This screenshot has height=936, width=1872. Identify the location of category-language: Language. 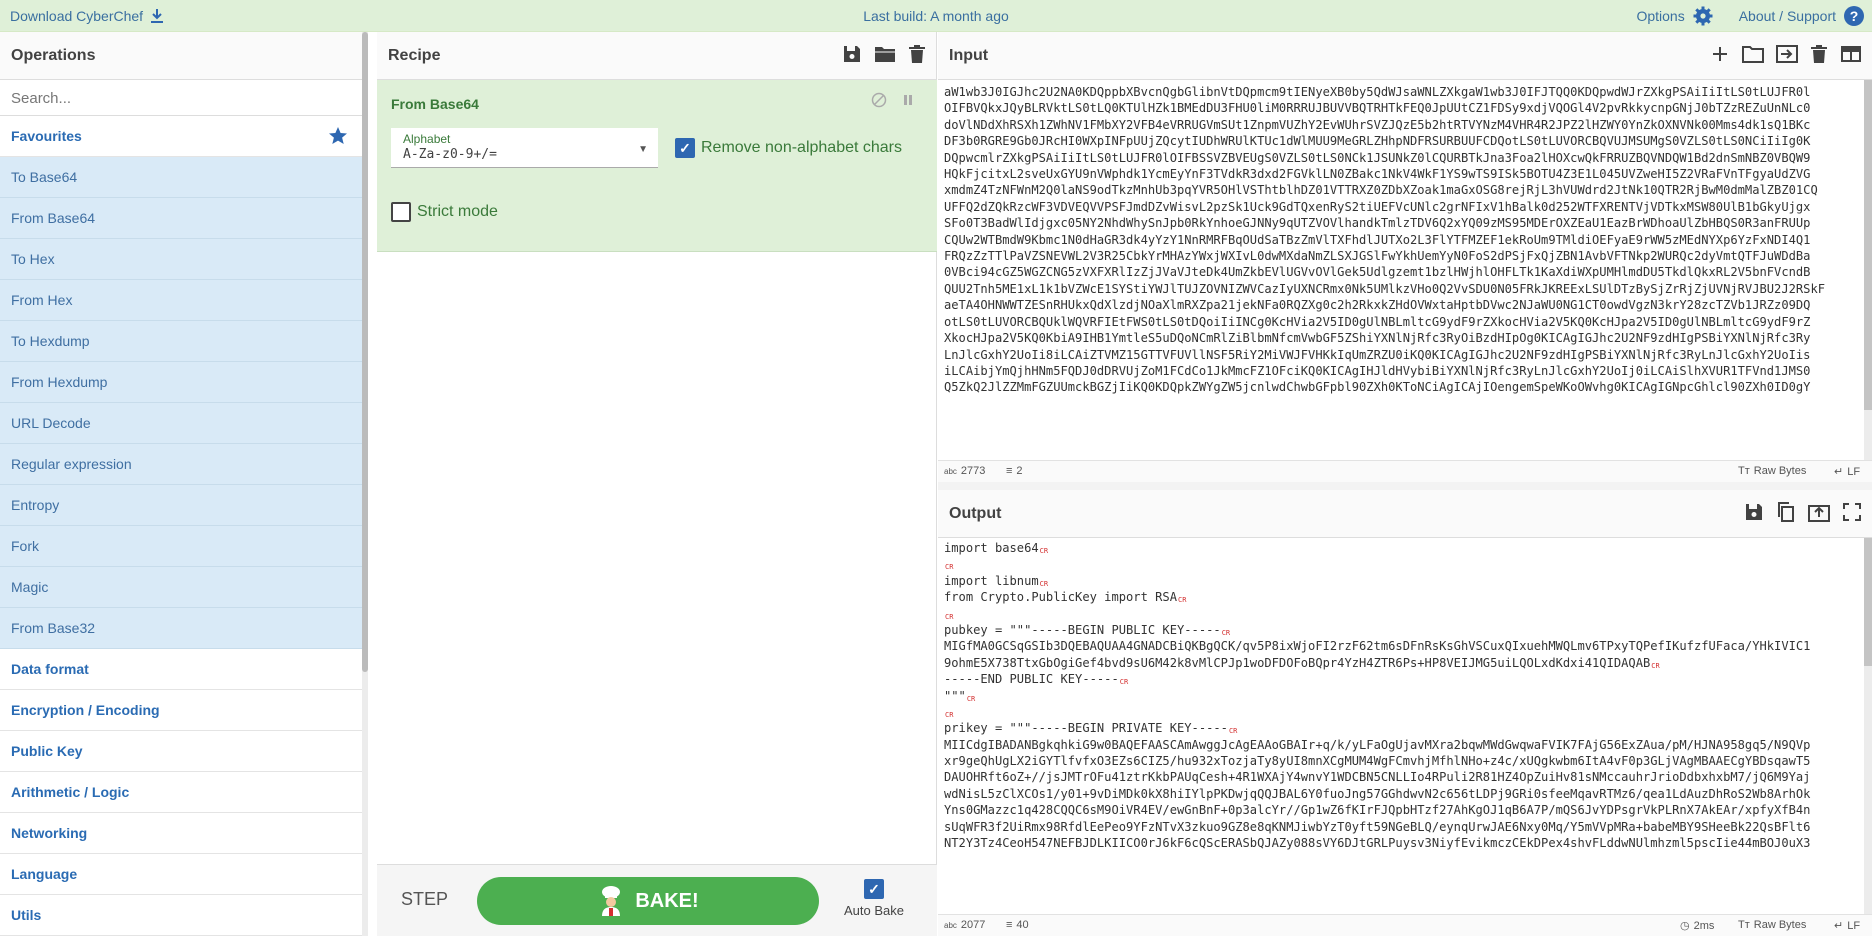
(181, 874).